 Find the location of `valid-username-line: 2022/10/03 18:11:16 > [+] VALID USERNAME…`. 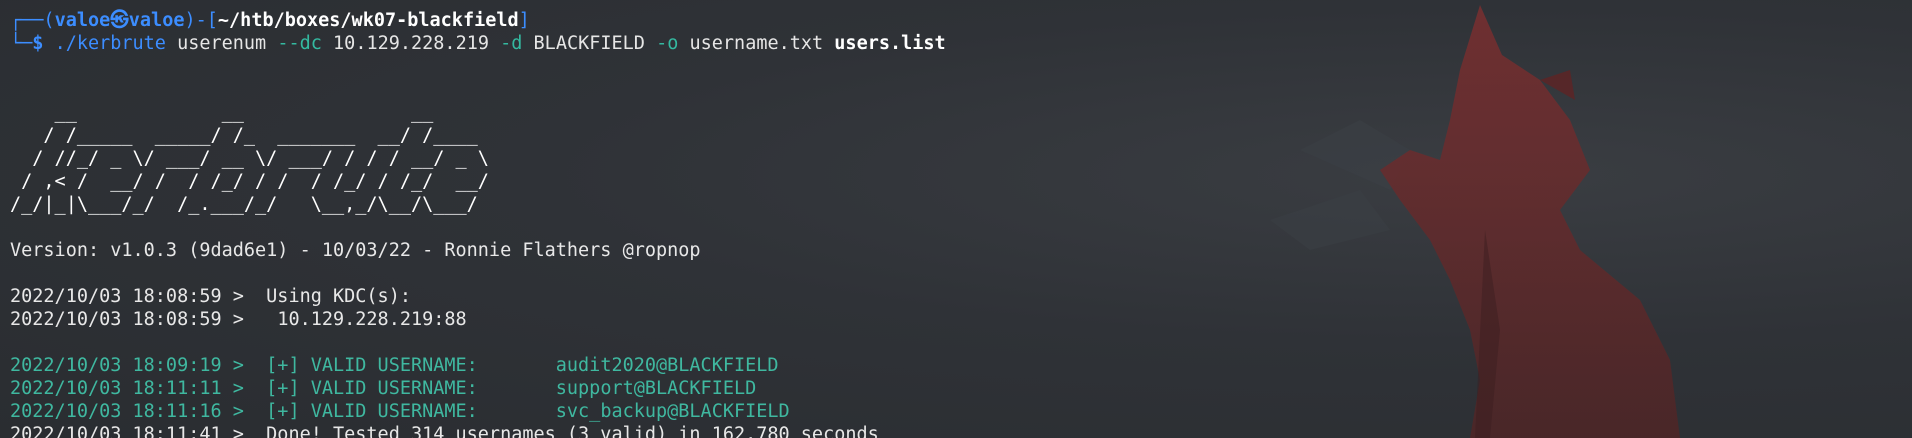

valid-username-line: 2022/10/03 18:11:16 > [+] VALID USERNAME… is located at coordinates (400, 411).